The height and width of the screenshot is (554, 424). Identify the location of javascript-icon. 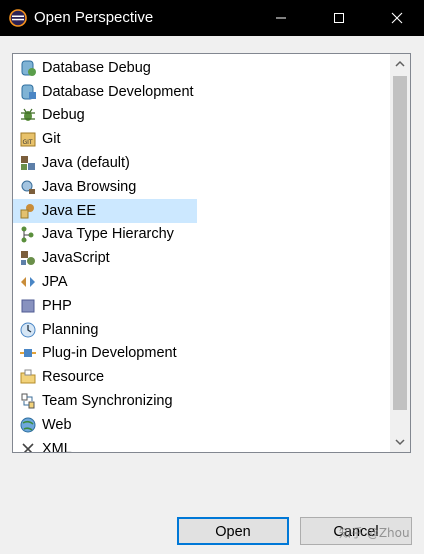
(28, 258).